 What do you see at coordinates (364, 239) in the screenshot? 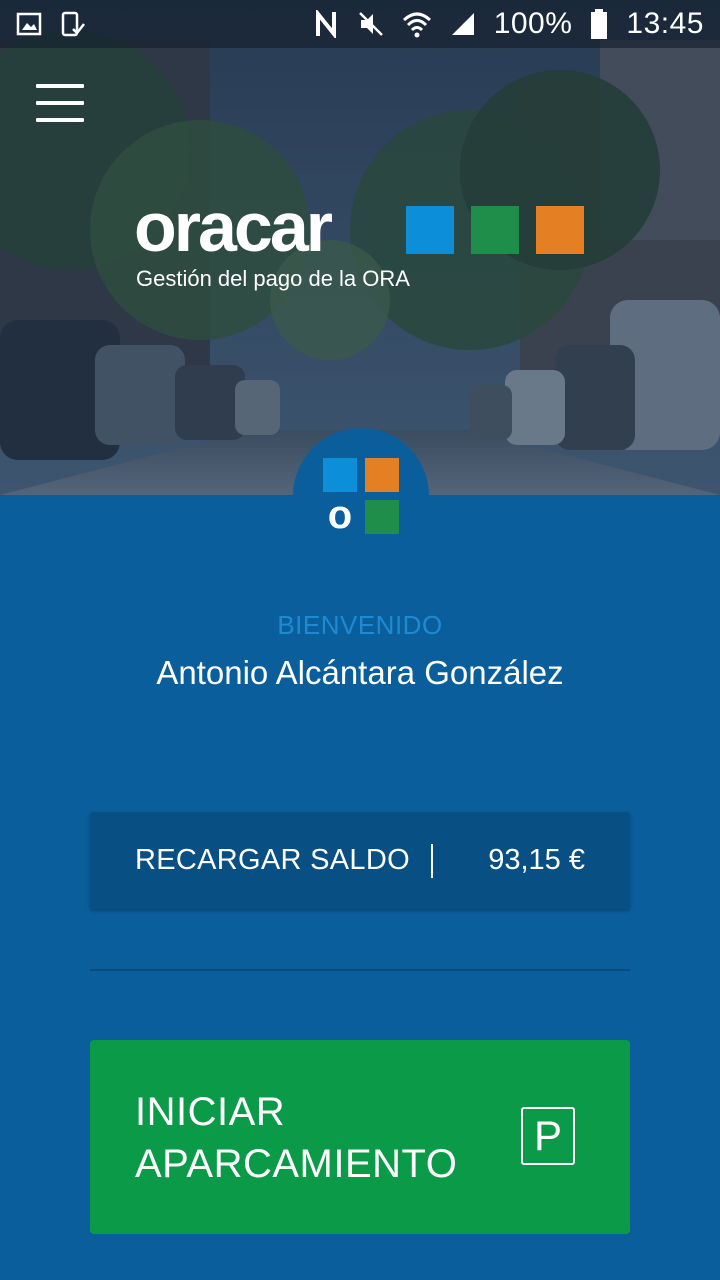
I see `oracar-logo: oracar Gestión del pago de la ORA` at bounding box center [364, 239].